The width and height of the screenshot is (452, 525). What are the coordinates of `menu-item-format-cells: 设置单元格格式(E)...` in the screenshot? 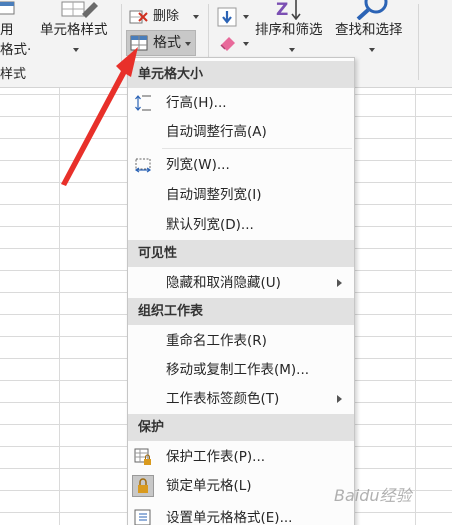 It's located at (241, 514).